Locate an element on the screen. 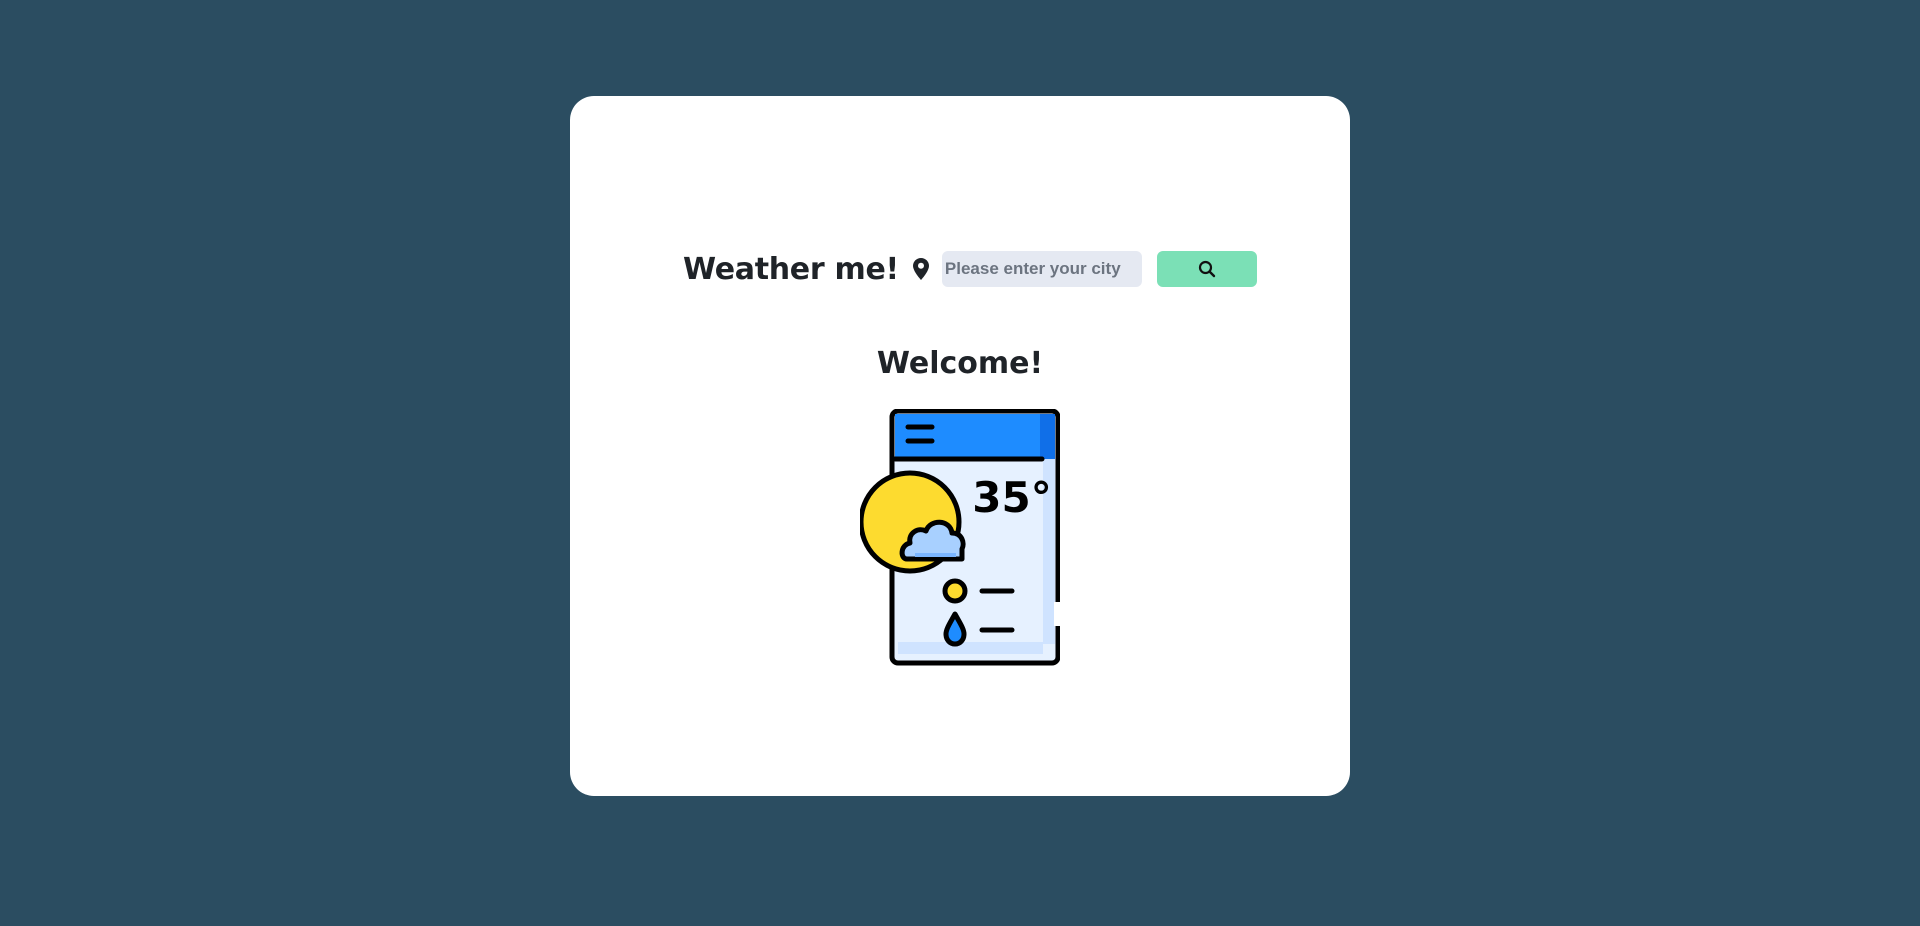 This screenshot has width=1920, height=926. weather-app-illustration: 35° is located at coordinates (960, 543).